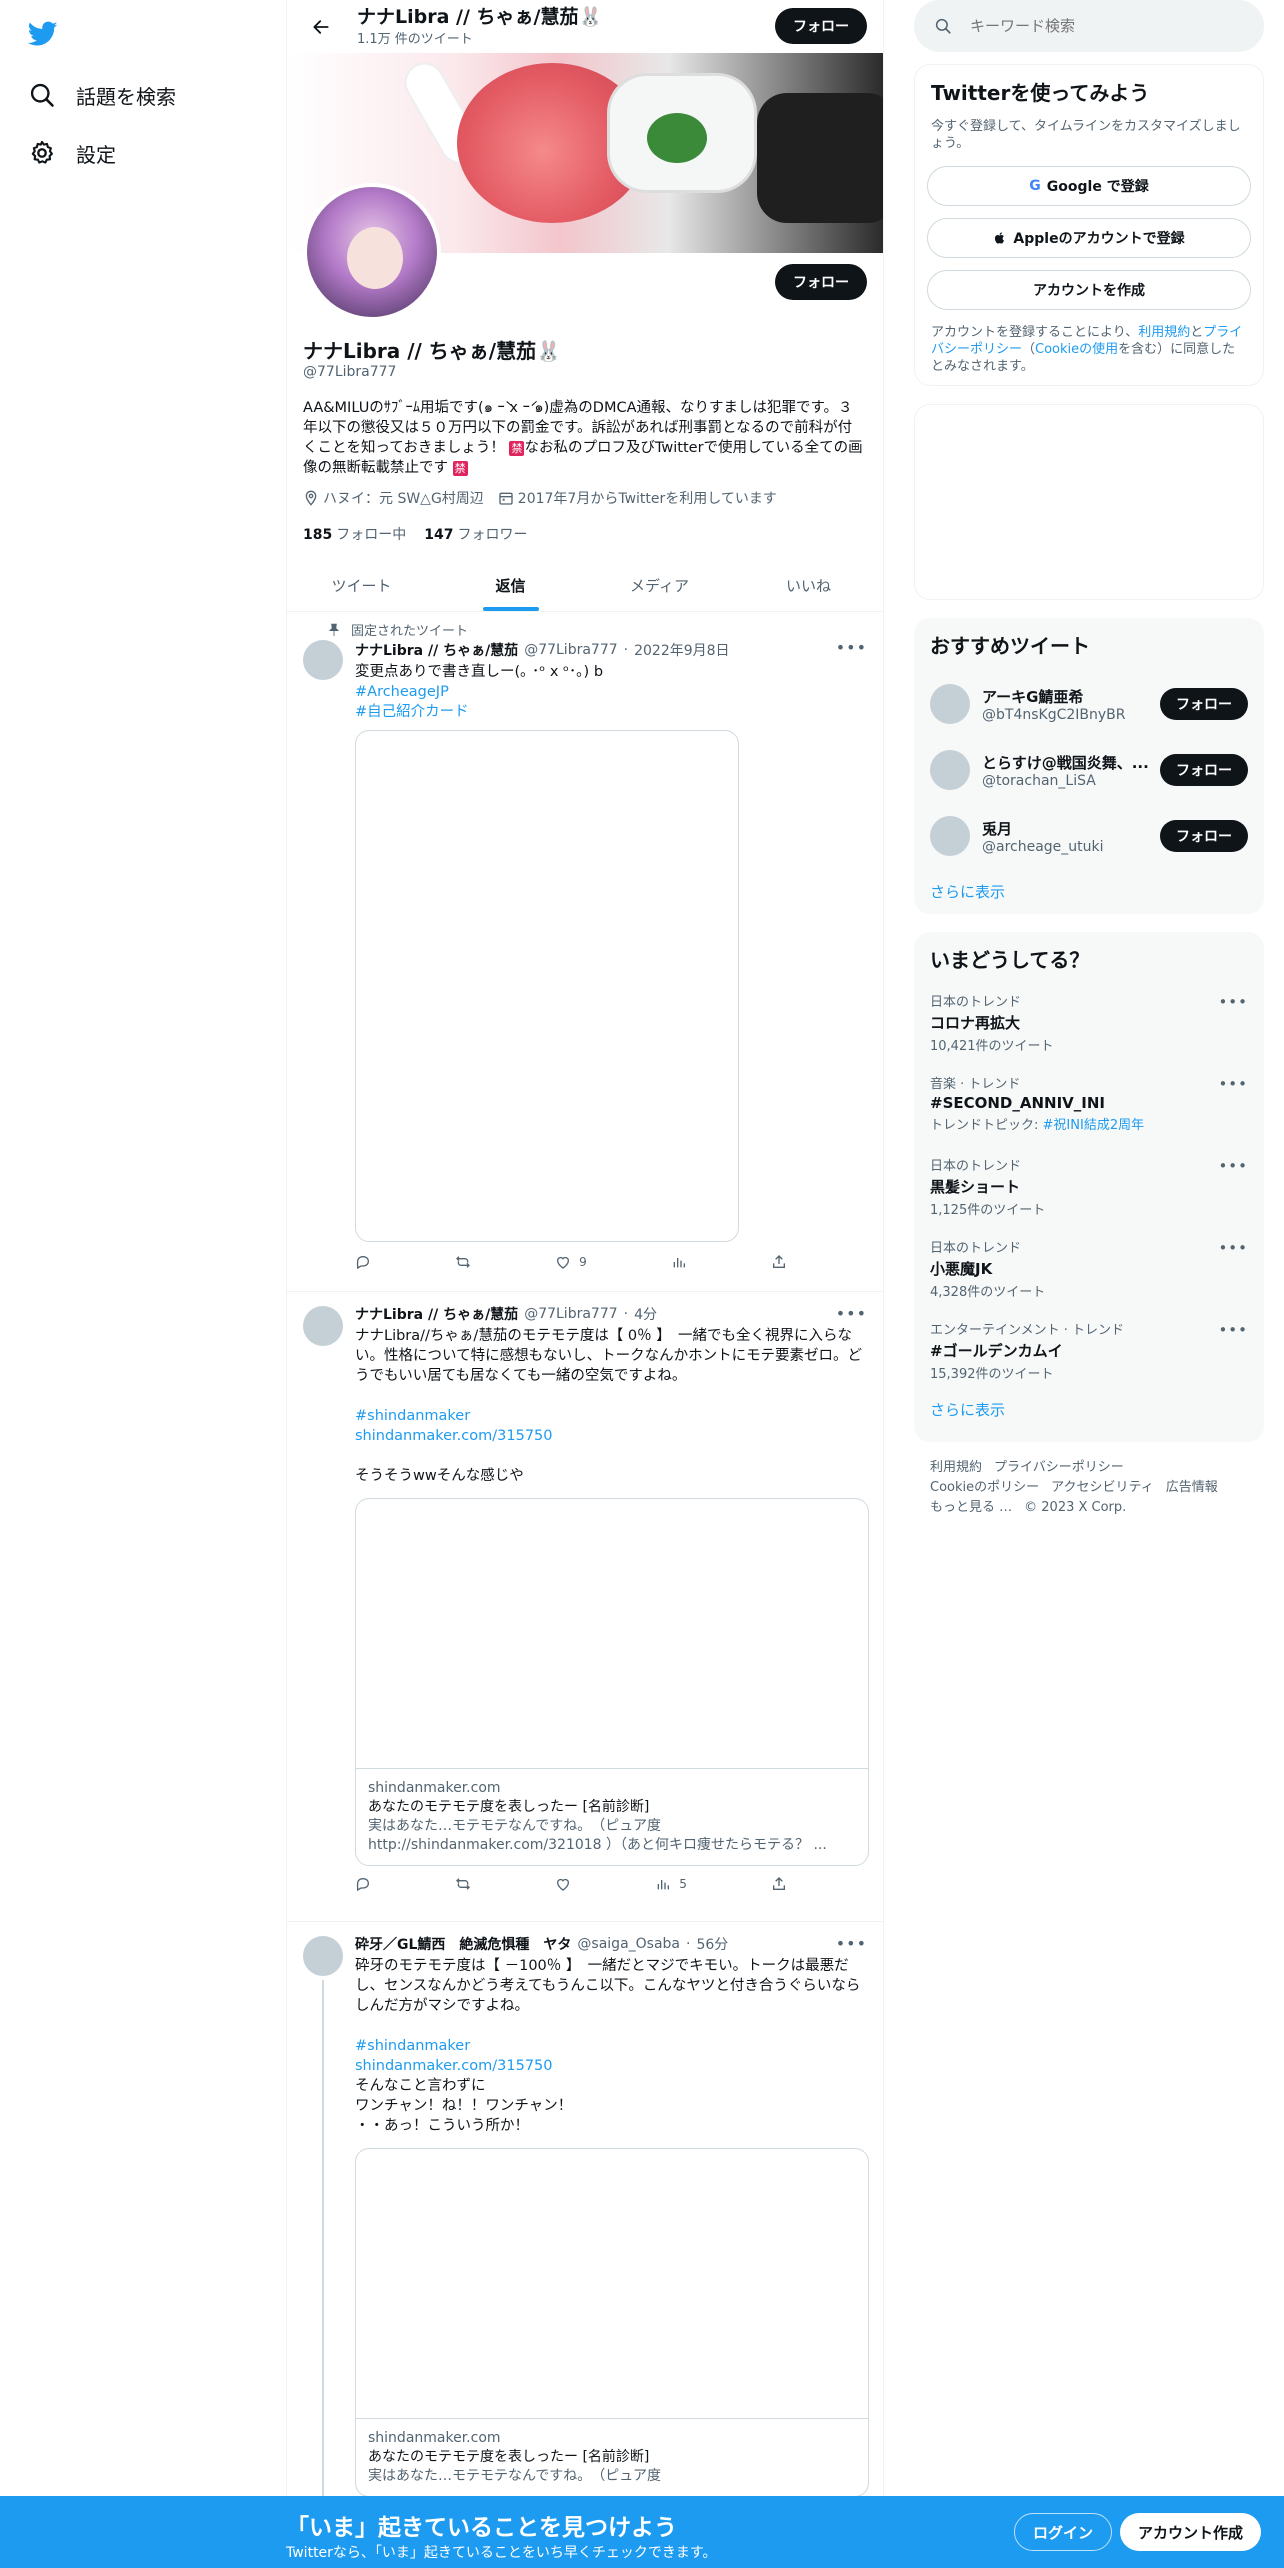  I want to click on profile-avatar, so click(372, 252).